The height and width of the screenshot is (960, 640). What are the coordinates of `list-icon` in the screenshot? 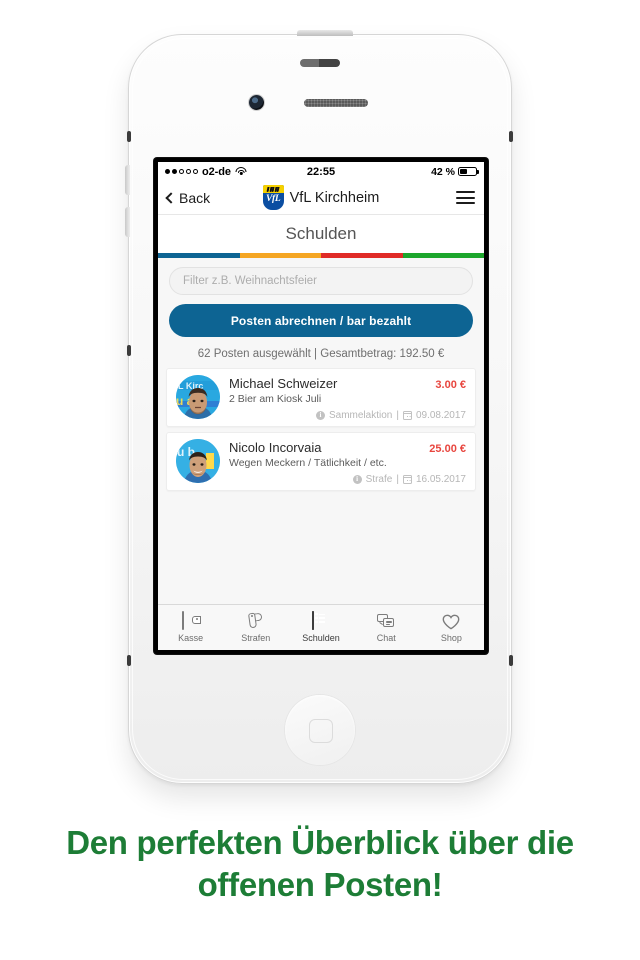 It's located at (321, 620).